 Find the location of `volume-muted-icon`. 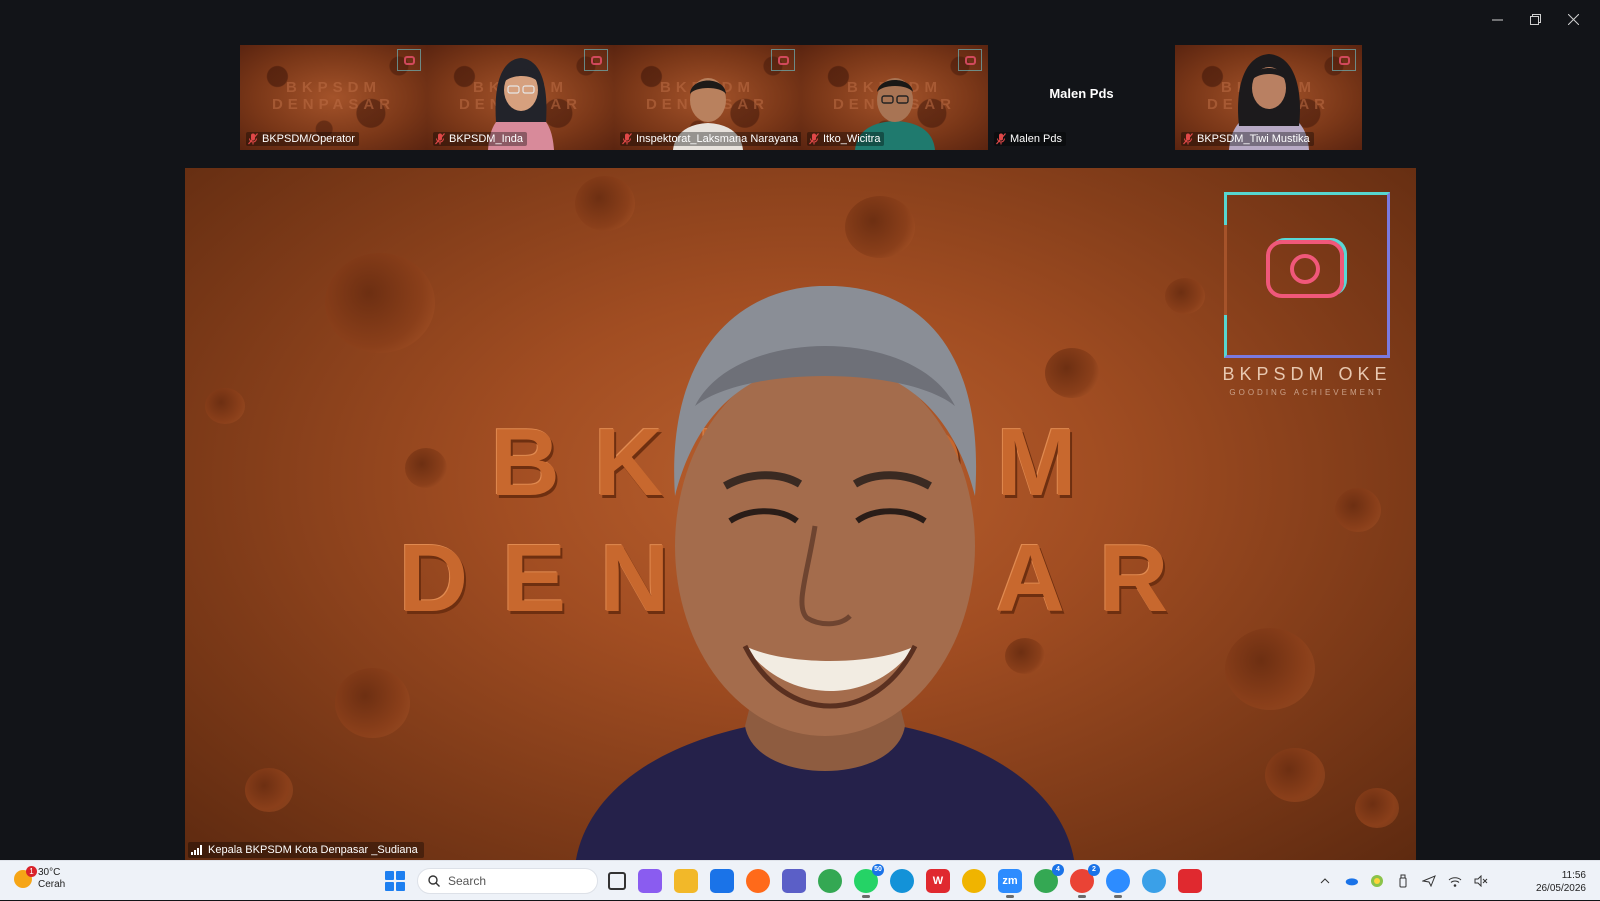

volume-muted-icon is located at coordinates (1481, 881).